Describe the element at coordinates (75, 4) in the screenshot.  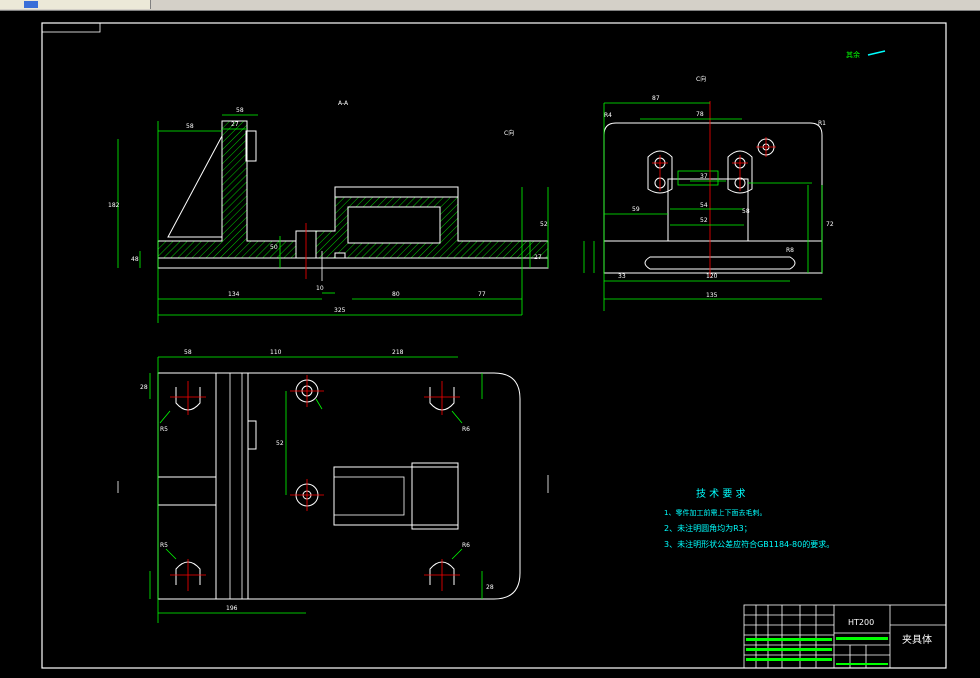
I see `document-tab` at that location.